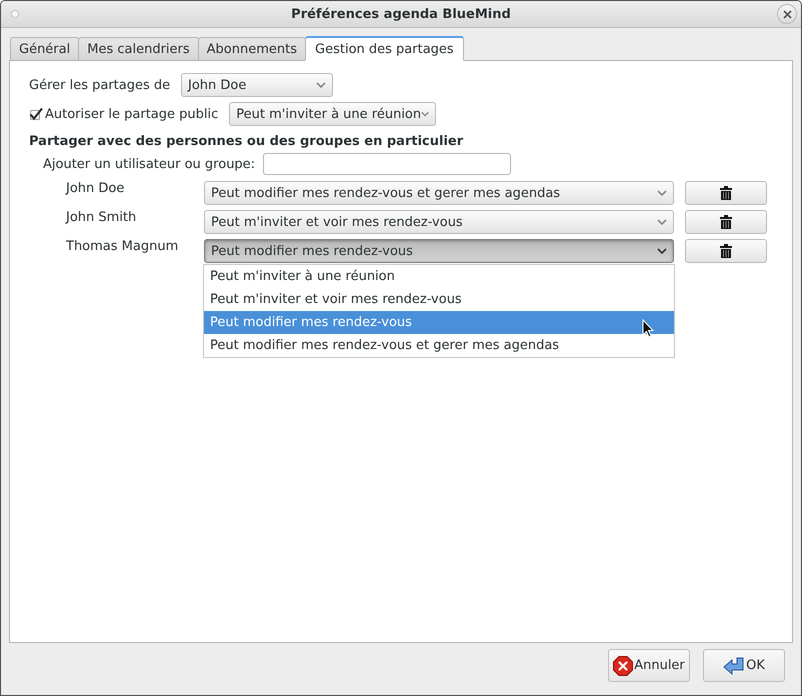  What do you see at coordinates (648, 328) in the screenshot?
I see `mouse-pointer-icon` at bounding box center [648, 328].